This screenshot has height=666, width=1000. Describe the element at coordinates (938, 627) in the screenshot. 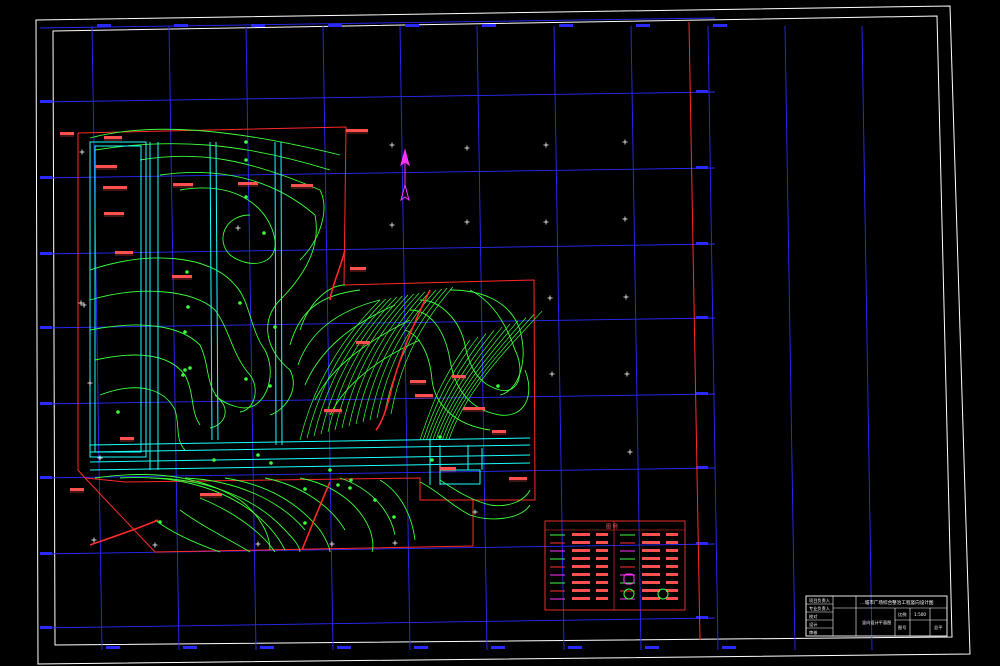

I see `sheet-number: 总平` at that location.